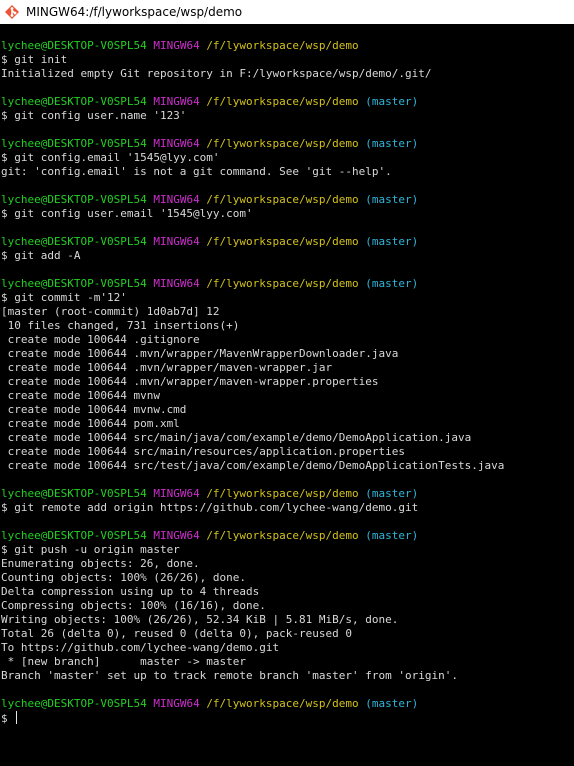 The width and height of the screenshot is (574, 766). Describe the element at coordinates (134, 12) in the screenshot. I see `window-title: MINGW64:/f/lyworkspace/wsp/demo` at that location.